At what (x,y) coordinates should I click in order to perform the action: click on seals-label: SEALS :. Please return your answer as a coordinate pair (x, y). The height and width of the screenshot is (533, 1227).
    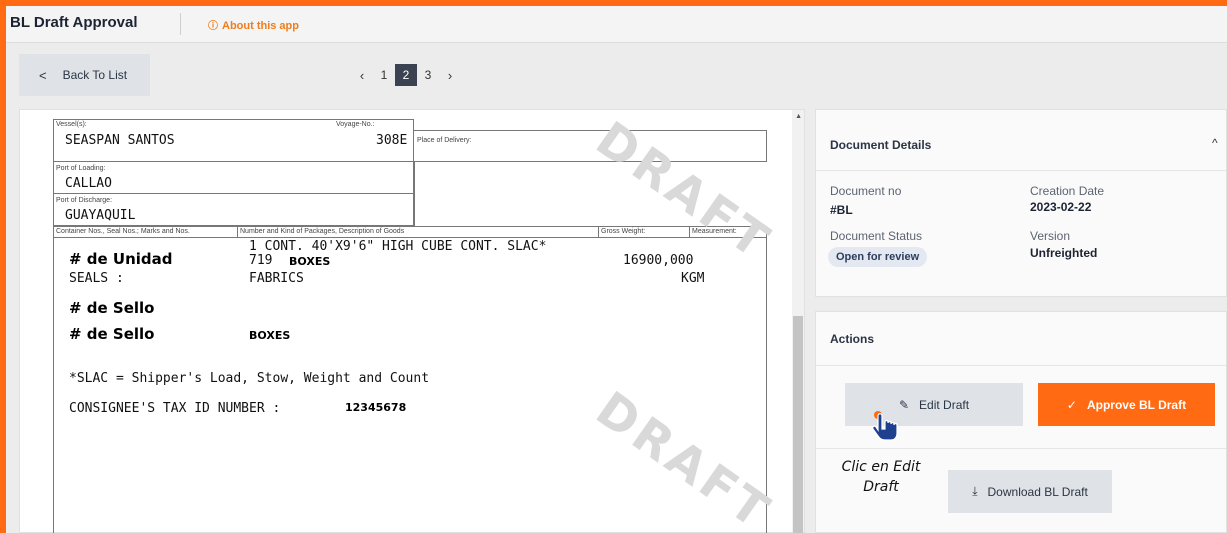
    Looking at the image, I should click on (96, 278).